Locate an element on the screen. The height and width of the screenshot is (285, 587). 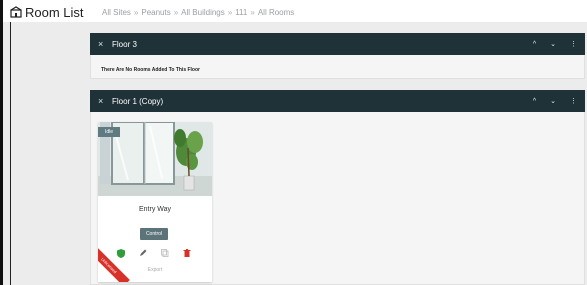
sidebar-divider is located at coordinates (10, 153).